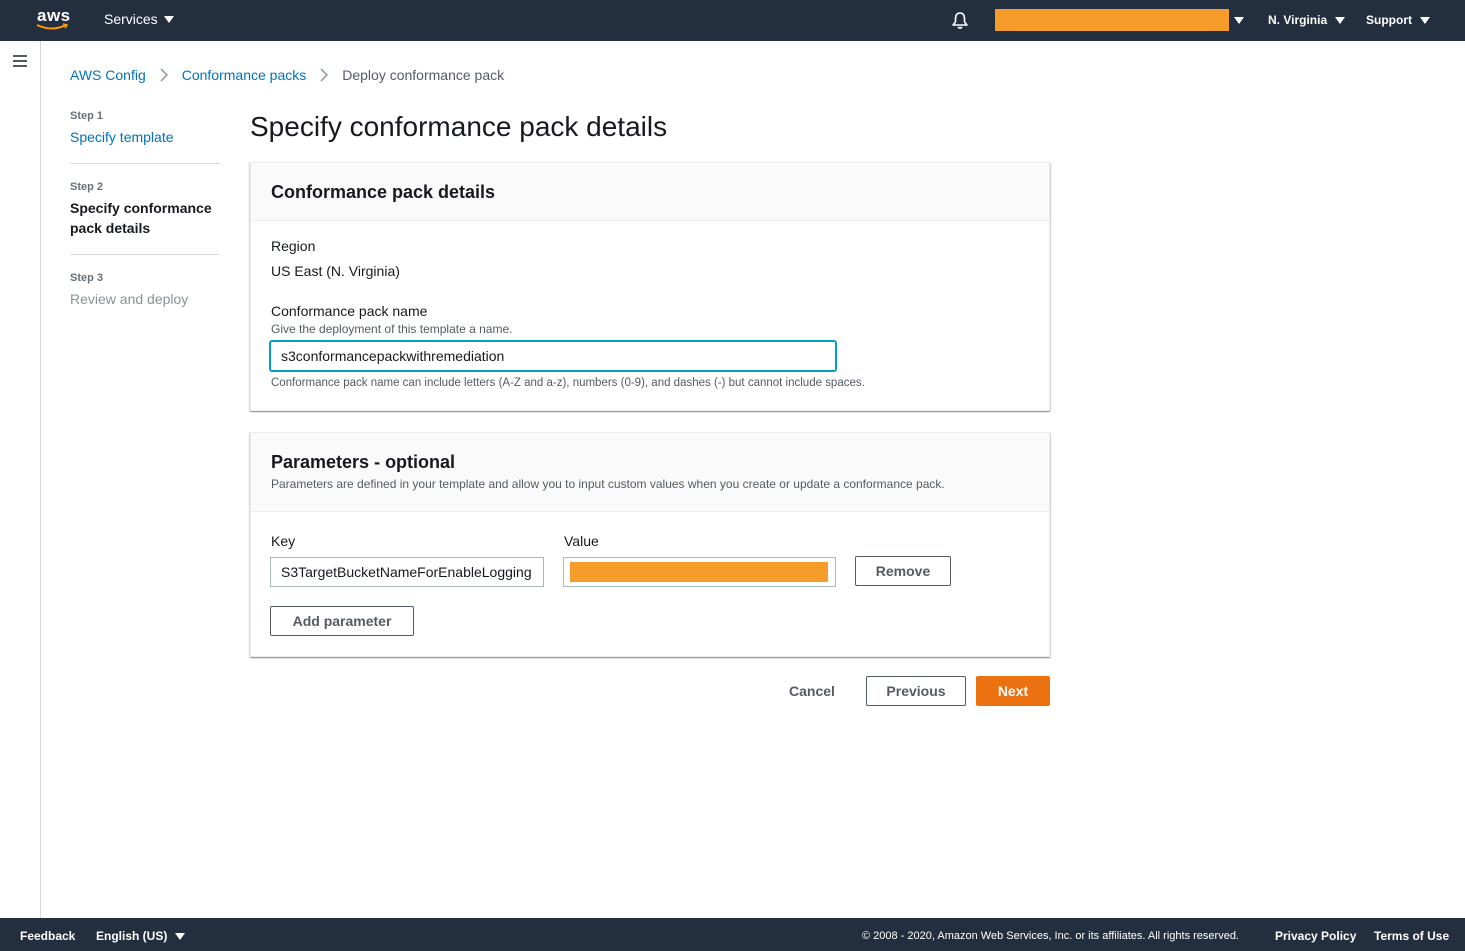 Image resolution: width=1465 pixels, height=951 pixels. I want to click on key-label: Key, so click(283, 541).